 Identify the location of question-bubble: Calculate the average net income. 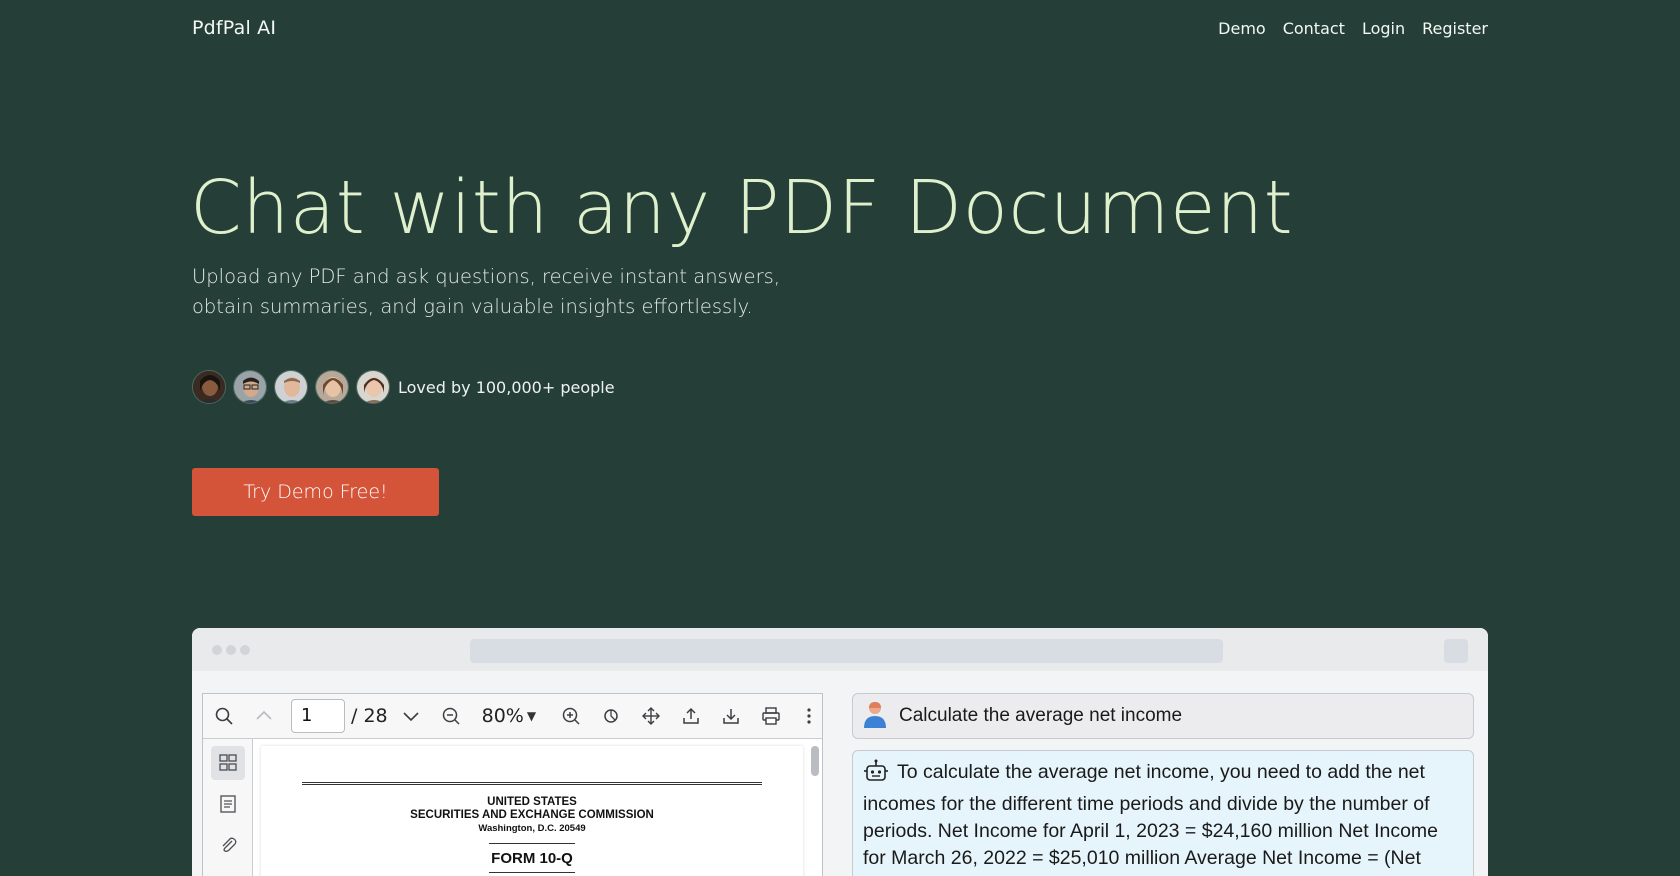
(1163, 716).